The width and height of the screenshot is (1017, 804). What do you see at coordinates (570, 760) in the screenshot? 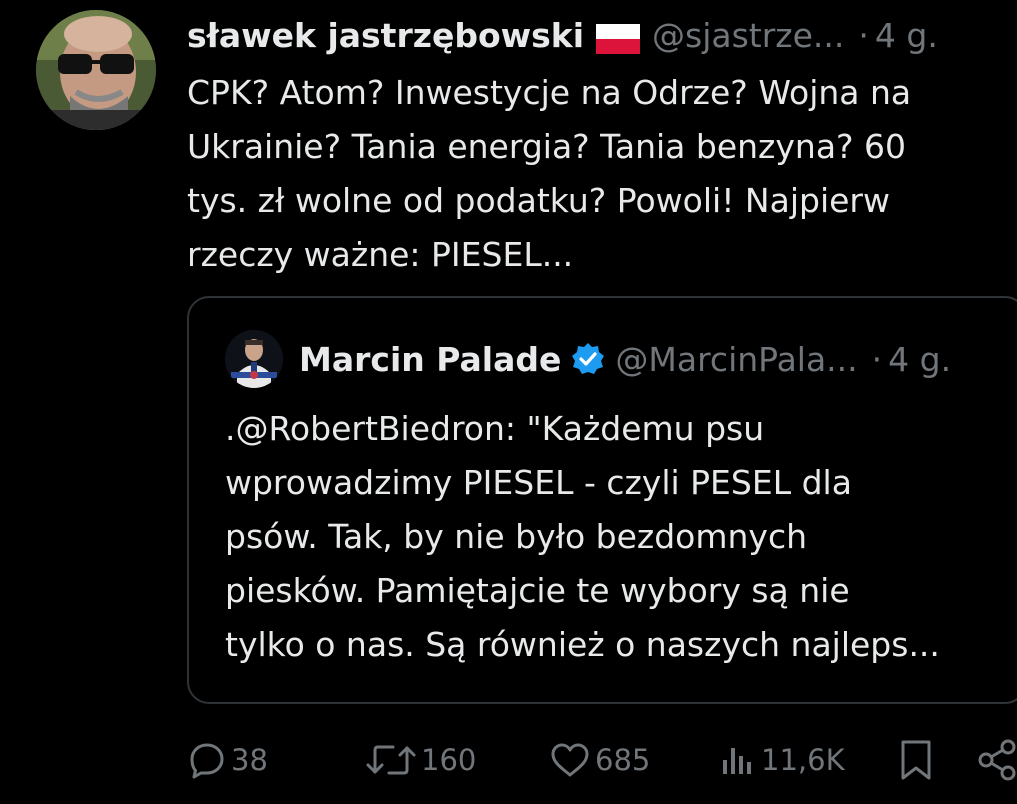
I see `heart-icon` at bounding box center [570, 760].